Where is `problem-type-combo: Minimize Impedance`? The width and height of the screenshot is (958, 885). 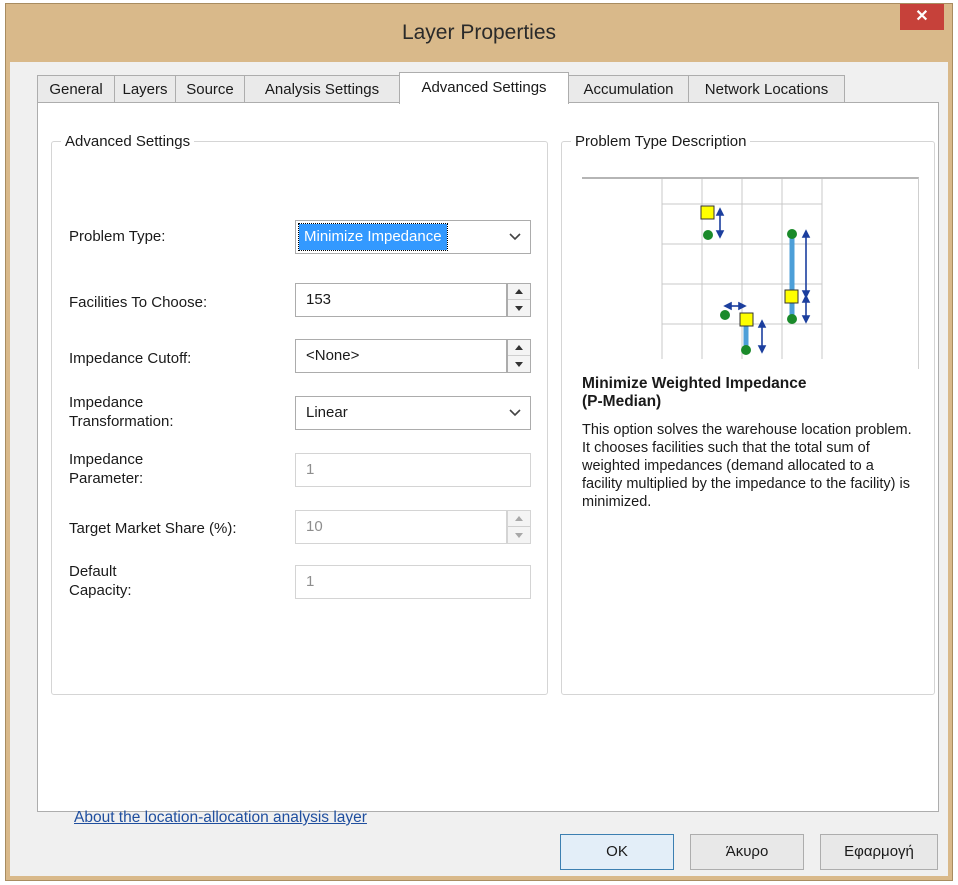 problem-type-combo: Minimize Impedance is located at coordinates (413, 237).